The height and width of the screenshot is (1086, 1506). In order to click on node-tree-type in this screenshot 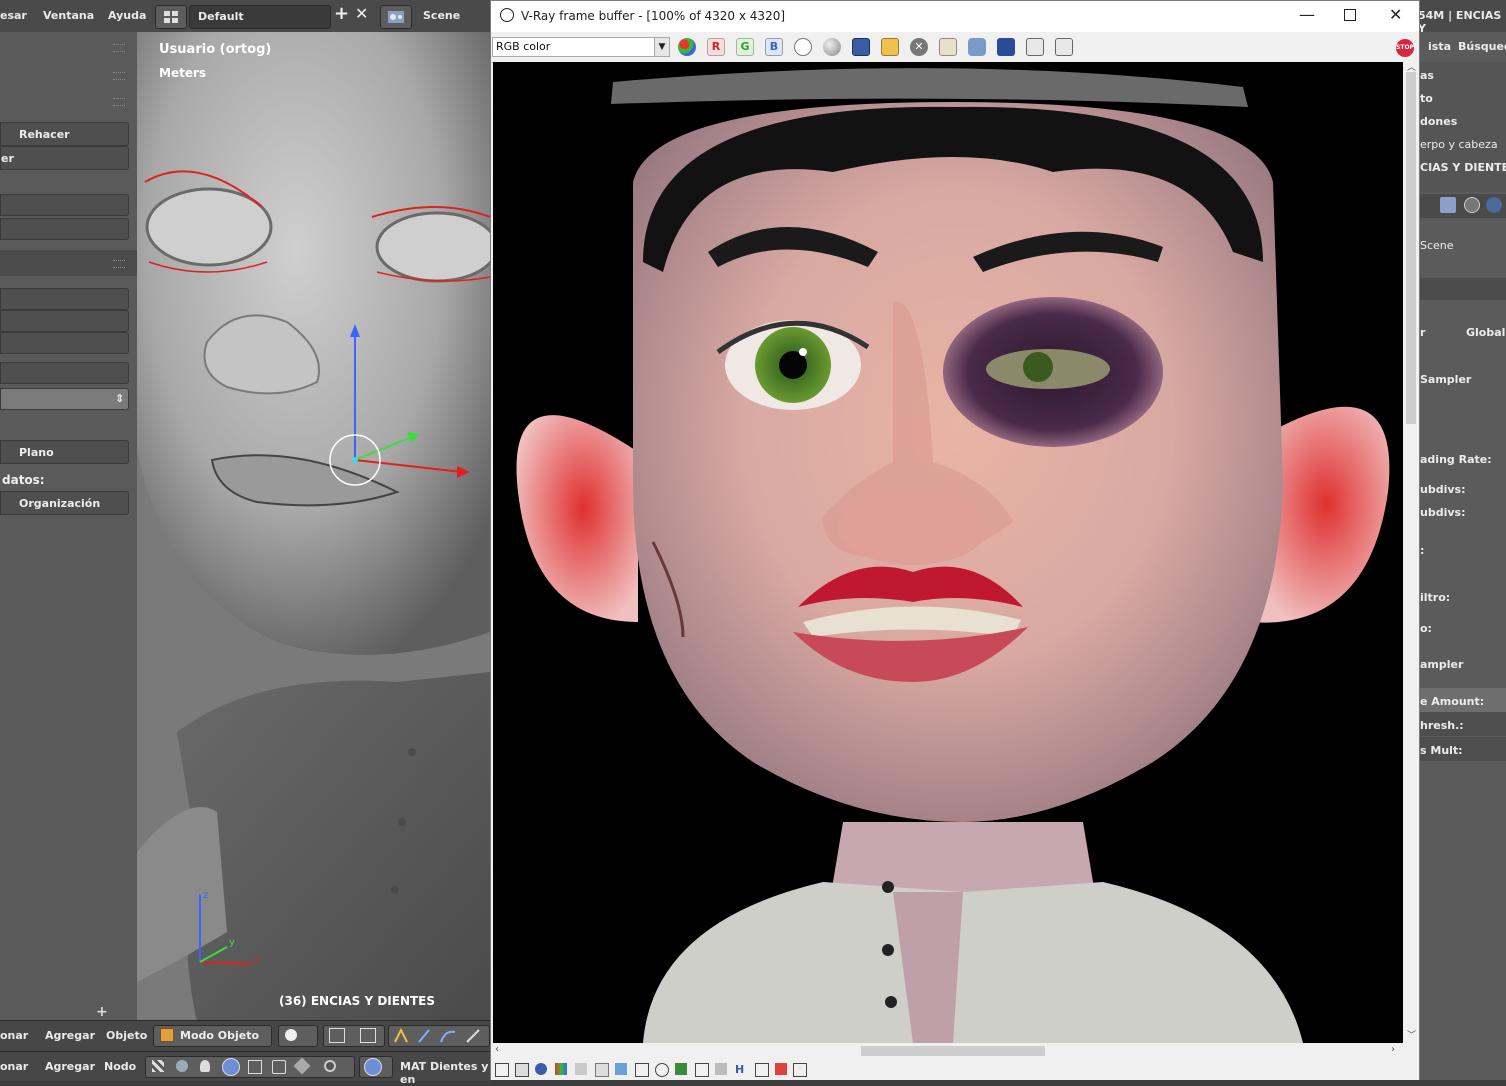, I will do `click(376, 1067)`.